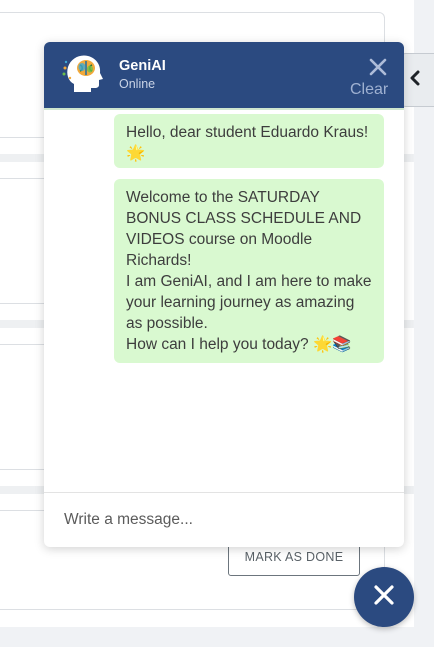 The height and width of the screenshot is (647, 434). Describe the element at coordinates (249, 141) in the screenshot. I see `bot-message: Hello, dear student Eduardo Kraus! 🌟` at that location.